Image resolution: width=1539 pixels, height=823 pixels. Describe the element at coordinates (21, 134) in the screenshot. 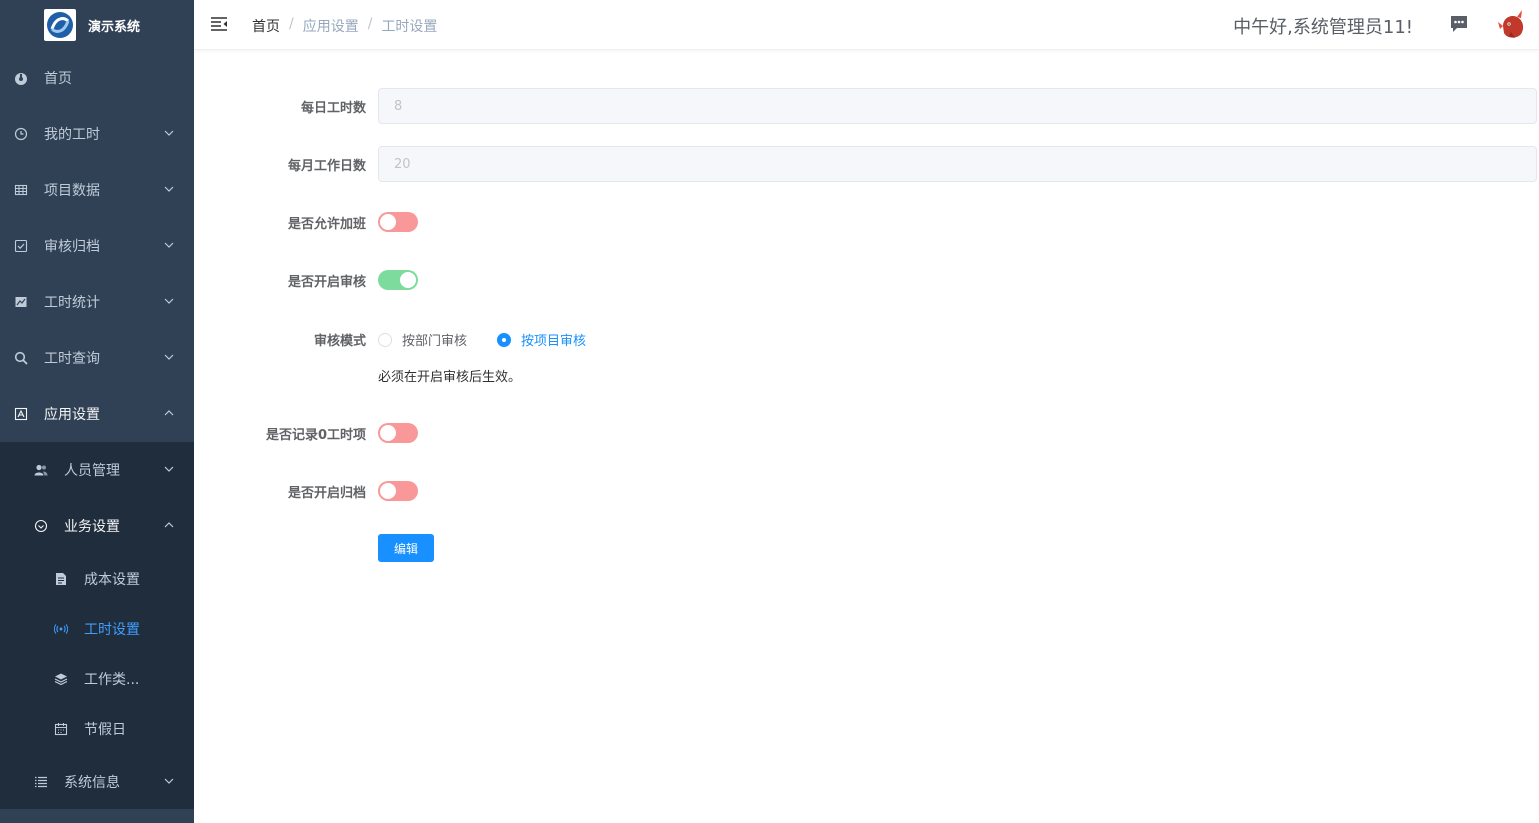

I see `clock-icon` at that location.